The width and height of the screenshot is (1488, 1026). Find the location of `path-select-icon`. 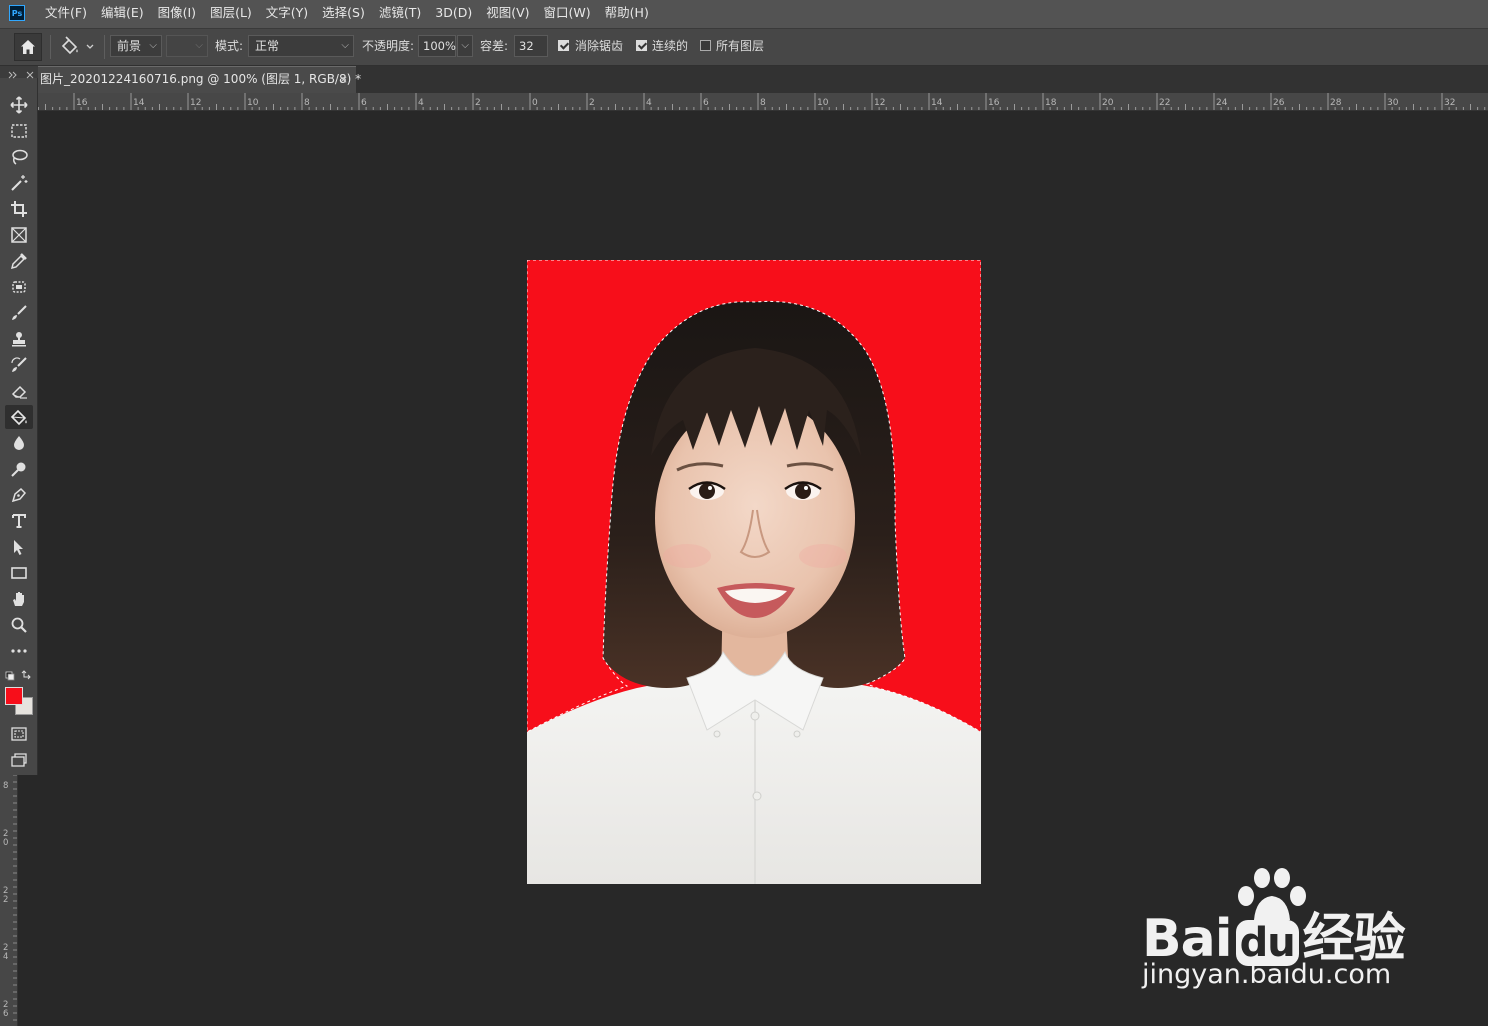

path-select-icon is located at coordinates (18, 547).